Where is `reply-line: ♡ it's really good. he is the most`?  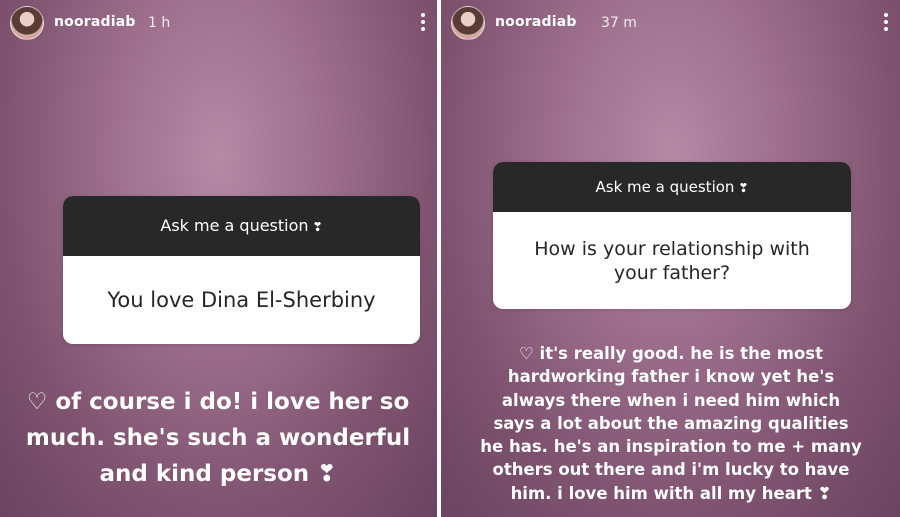
reply-line: ♡ it's really good. he is the most is located at coordinates (671, 353).